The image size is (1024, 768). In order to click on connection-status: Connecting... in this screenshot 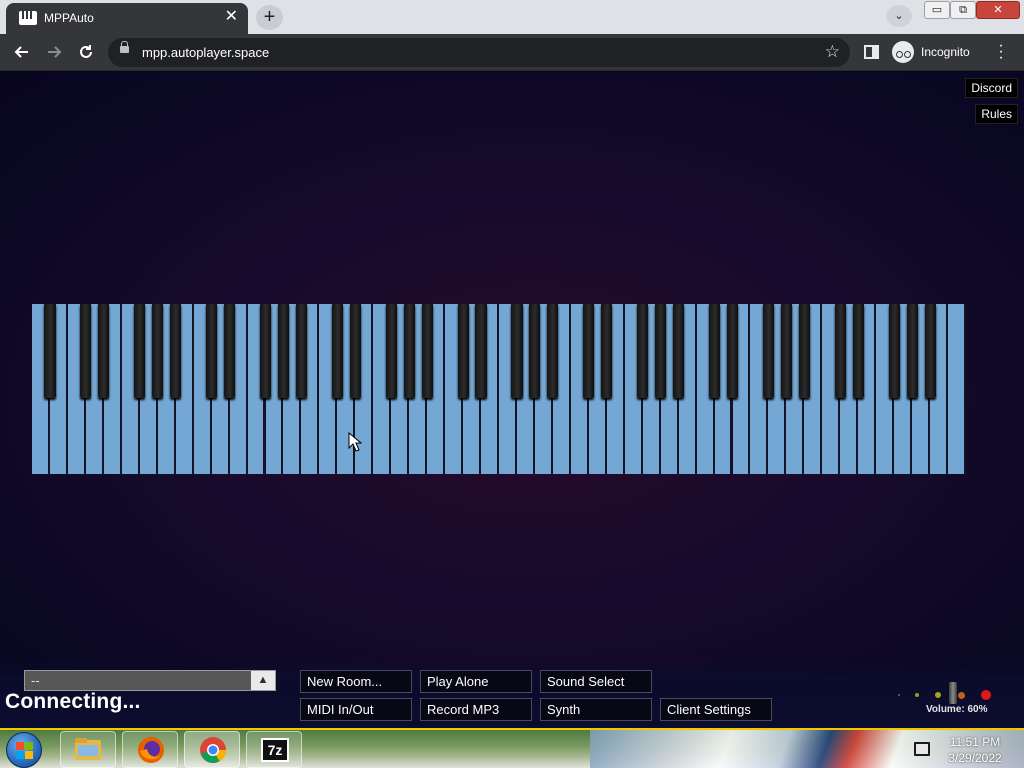, I will do `click(73, 701)`.